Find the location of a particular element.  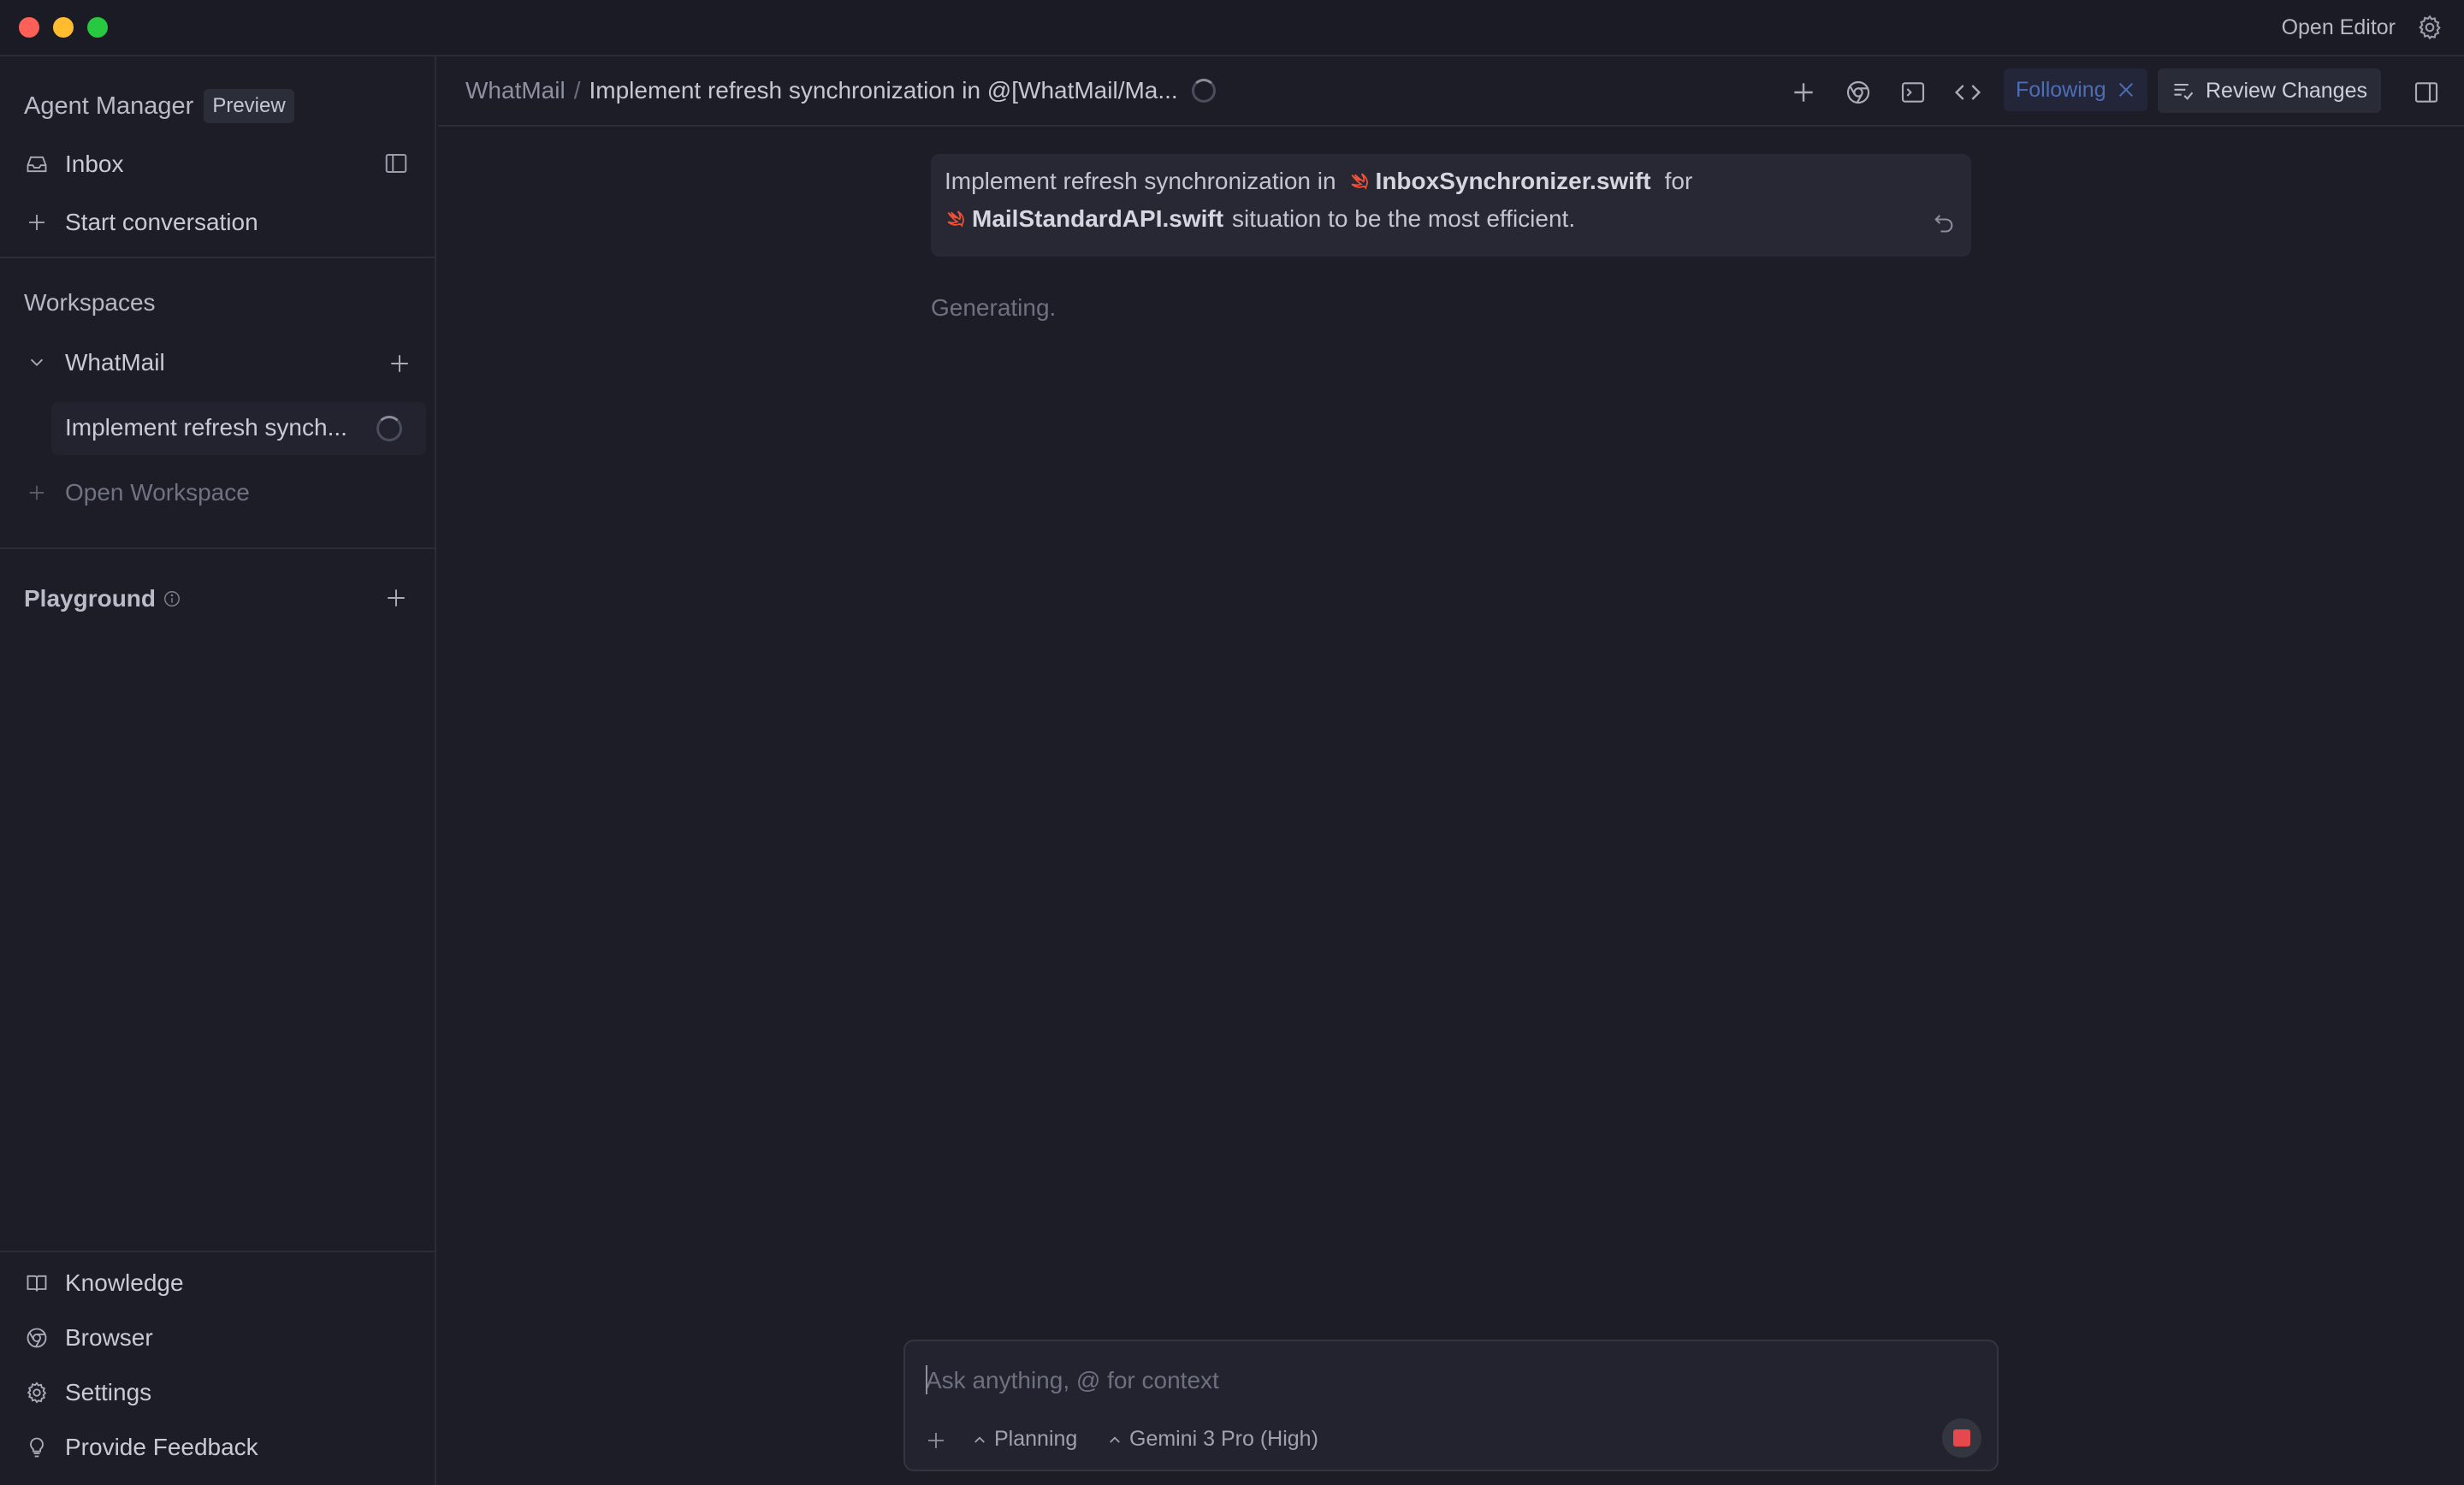

sidebar-item-label: Browser is located at coordinates (109, 1337).